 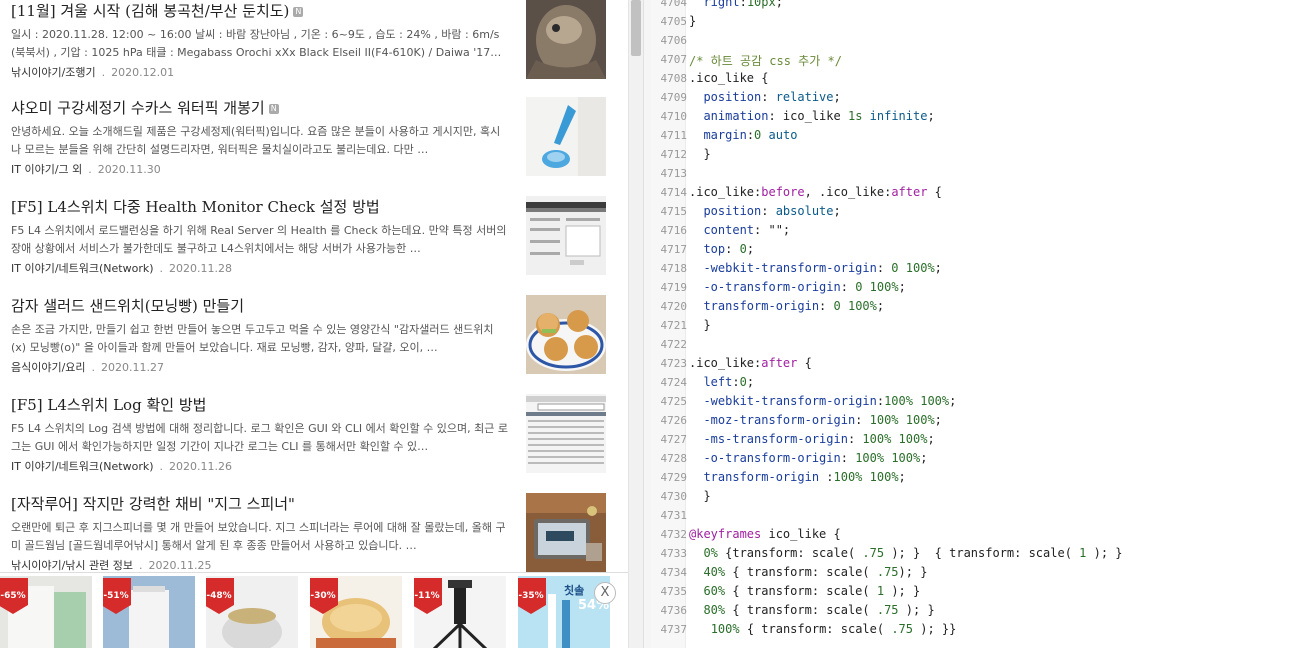 I want to click on code-line: left:0;, so click(x=721, y=382).